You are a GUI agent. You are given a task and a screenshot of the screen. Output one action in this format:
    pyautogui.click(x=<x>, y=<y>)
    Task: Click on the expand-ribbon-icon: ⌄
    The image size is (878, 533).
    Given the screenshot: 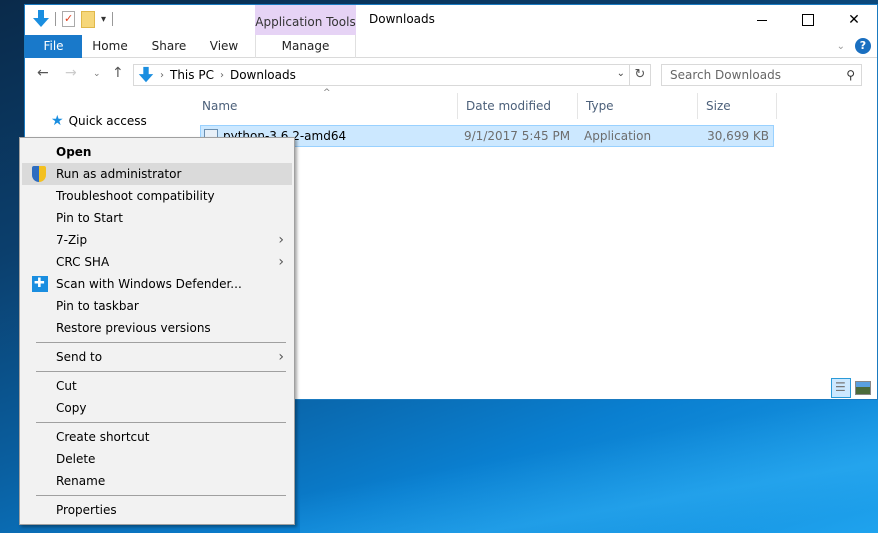 What is the action you would take?
    pyautogui.click(x=841, y=46)
    